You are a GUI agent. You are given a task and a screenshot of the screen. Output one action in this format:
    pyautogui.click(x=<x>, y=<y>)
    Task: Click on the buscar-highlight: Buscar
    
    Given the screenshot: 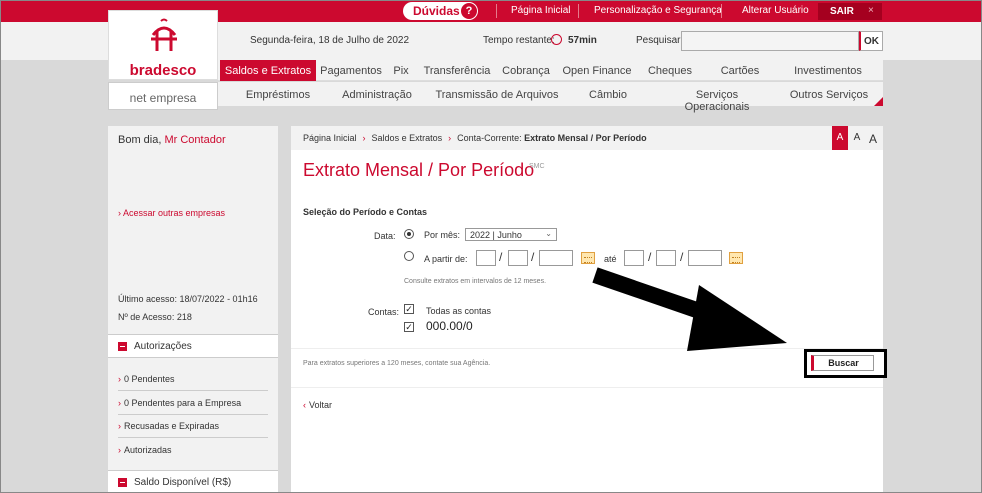 What is the action you would take?
    pyautogui.click(x=845, y=363)
    